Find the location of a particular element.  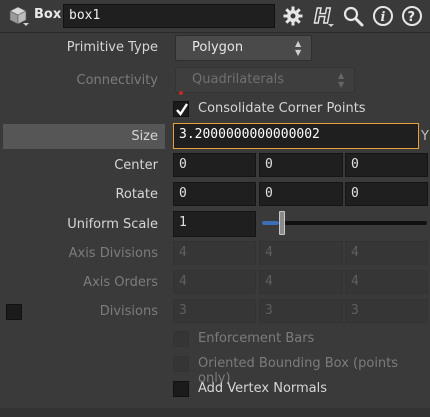

connectivity-menu: Quadrilaterals ▲ ▼ is located at coordinates (265, 80).